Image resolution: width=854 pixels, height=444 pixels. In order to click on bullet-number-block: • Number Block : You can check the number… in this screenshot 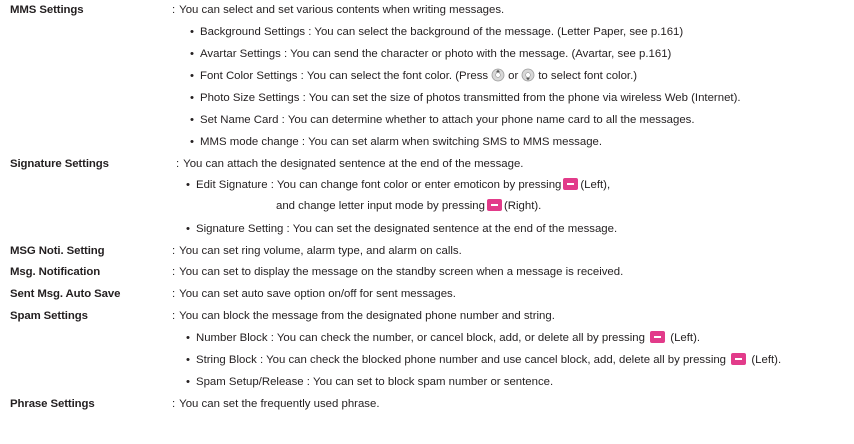, I will do `click(427, 338)`.